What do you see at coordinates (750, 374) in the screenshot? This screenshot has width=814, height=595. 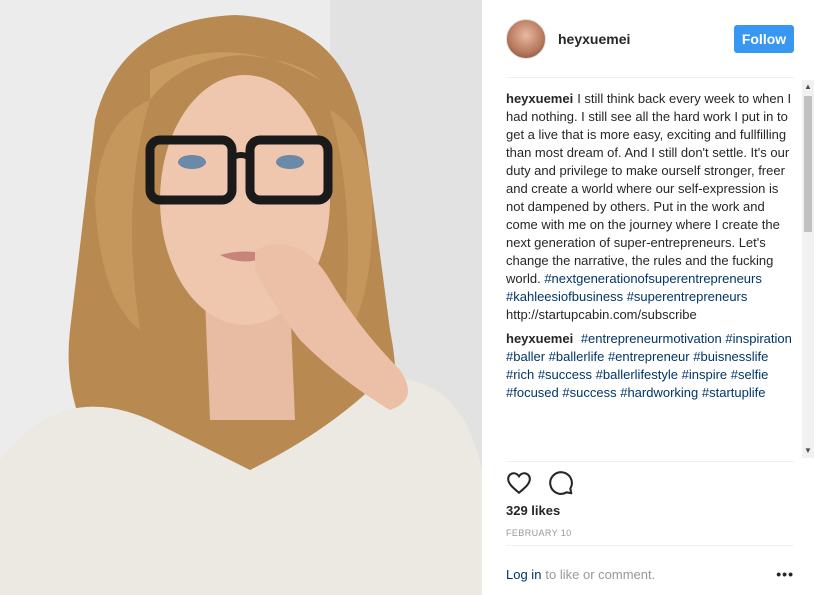 I see `hashtag-link: #selfie` at bounding box center [750, 374].